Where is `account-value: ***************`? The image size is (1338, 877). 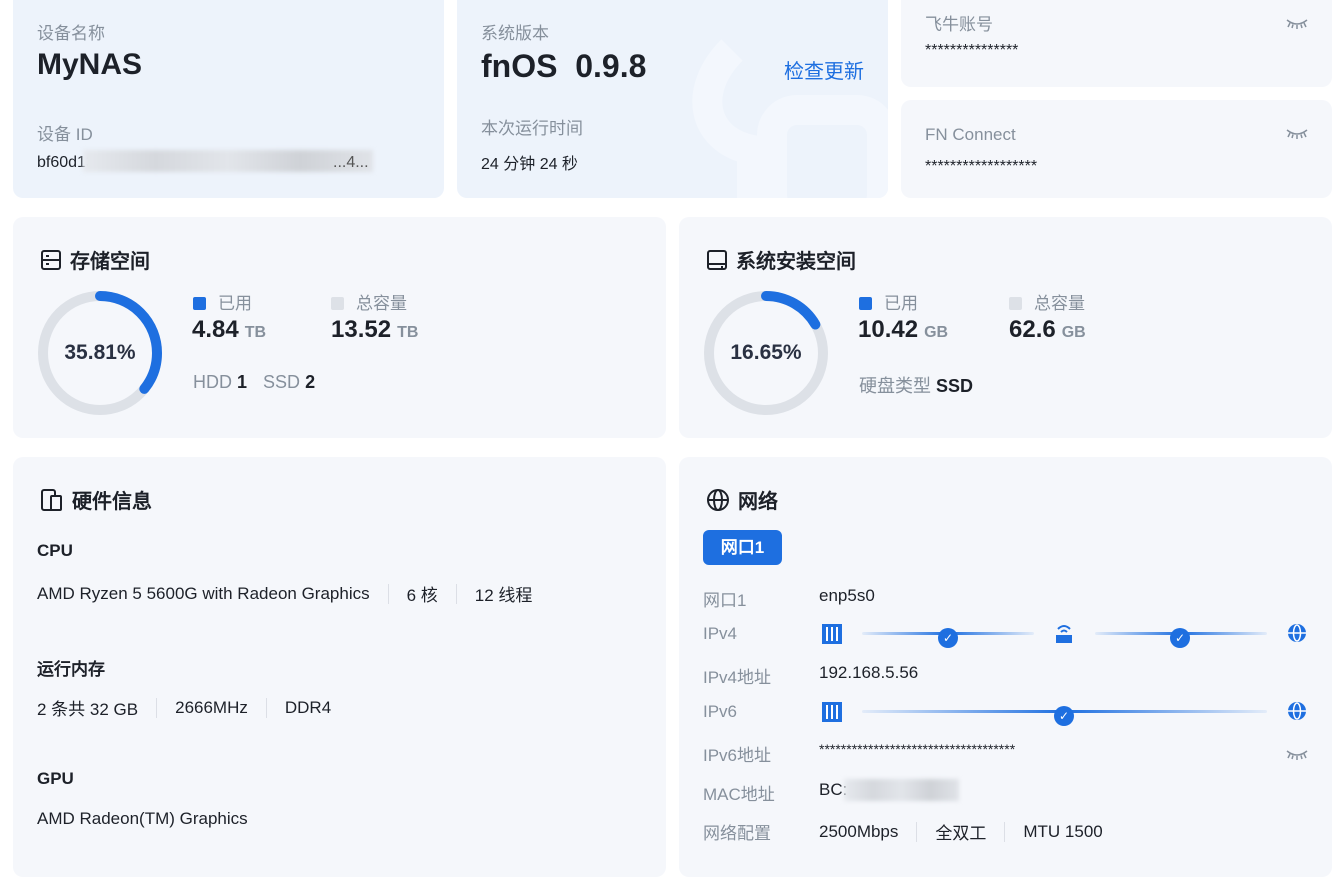
account-value: *************** is located at coordinates (972, 50).